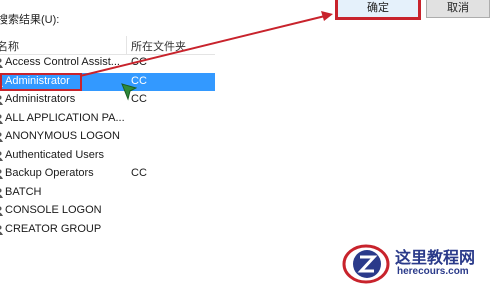  Describe the element at coordinates (433, 271) in the screenshot. I see `watermark-url: herecours.com` at that location.